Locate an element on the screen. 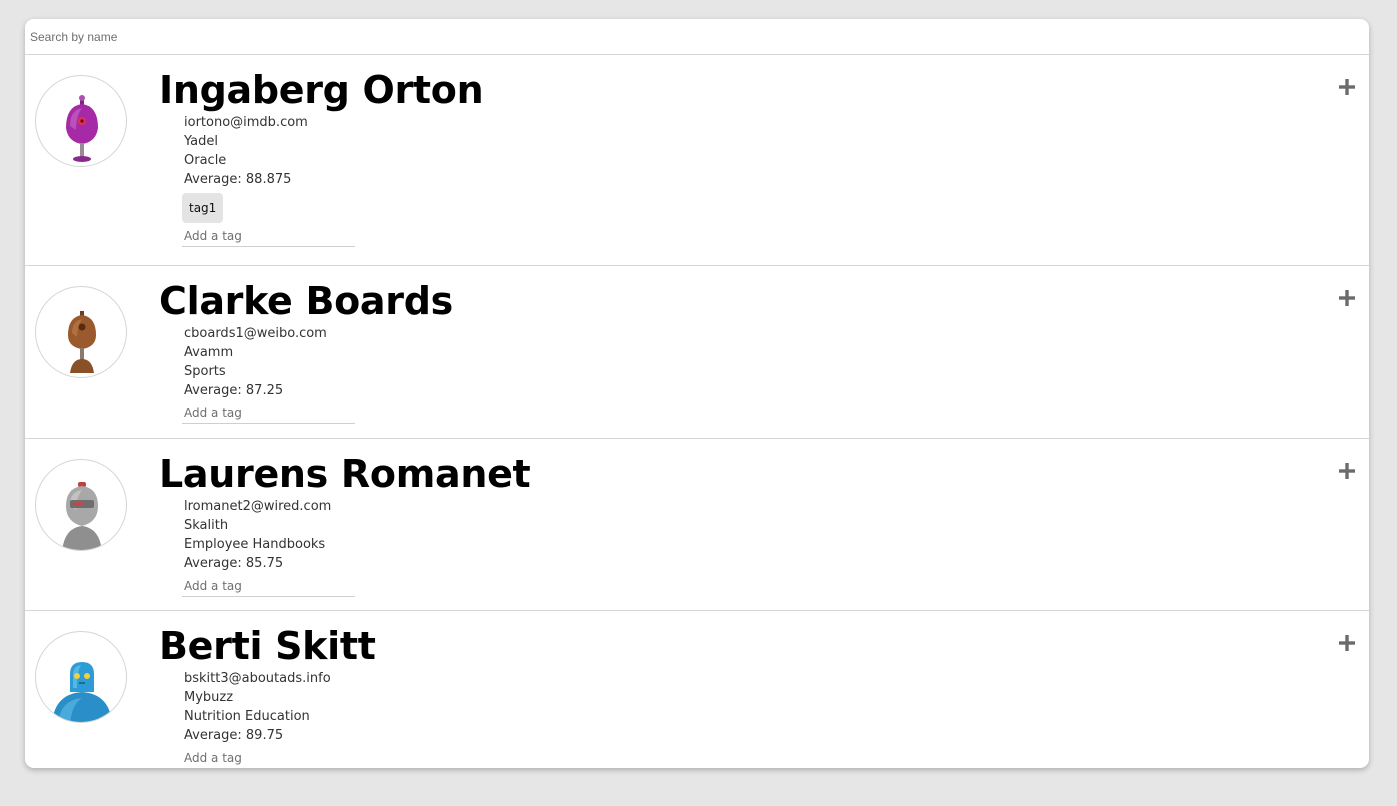  student-name: Ingaberg Orton is located at coordinates (321, 90).